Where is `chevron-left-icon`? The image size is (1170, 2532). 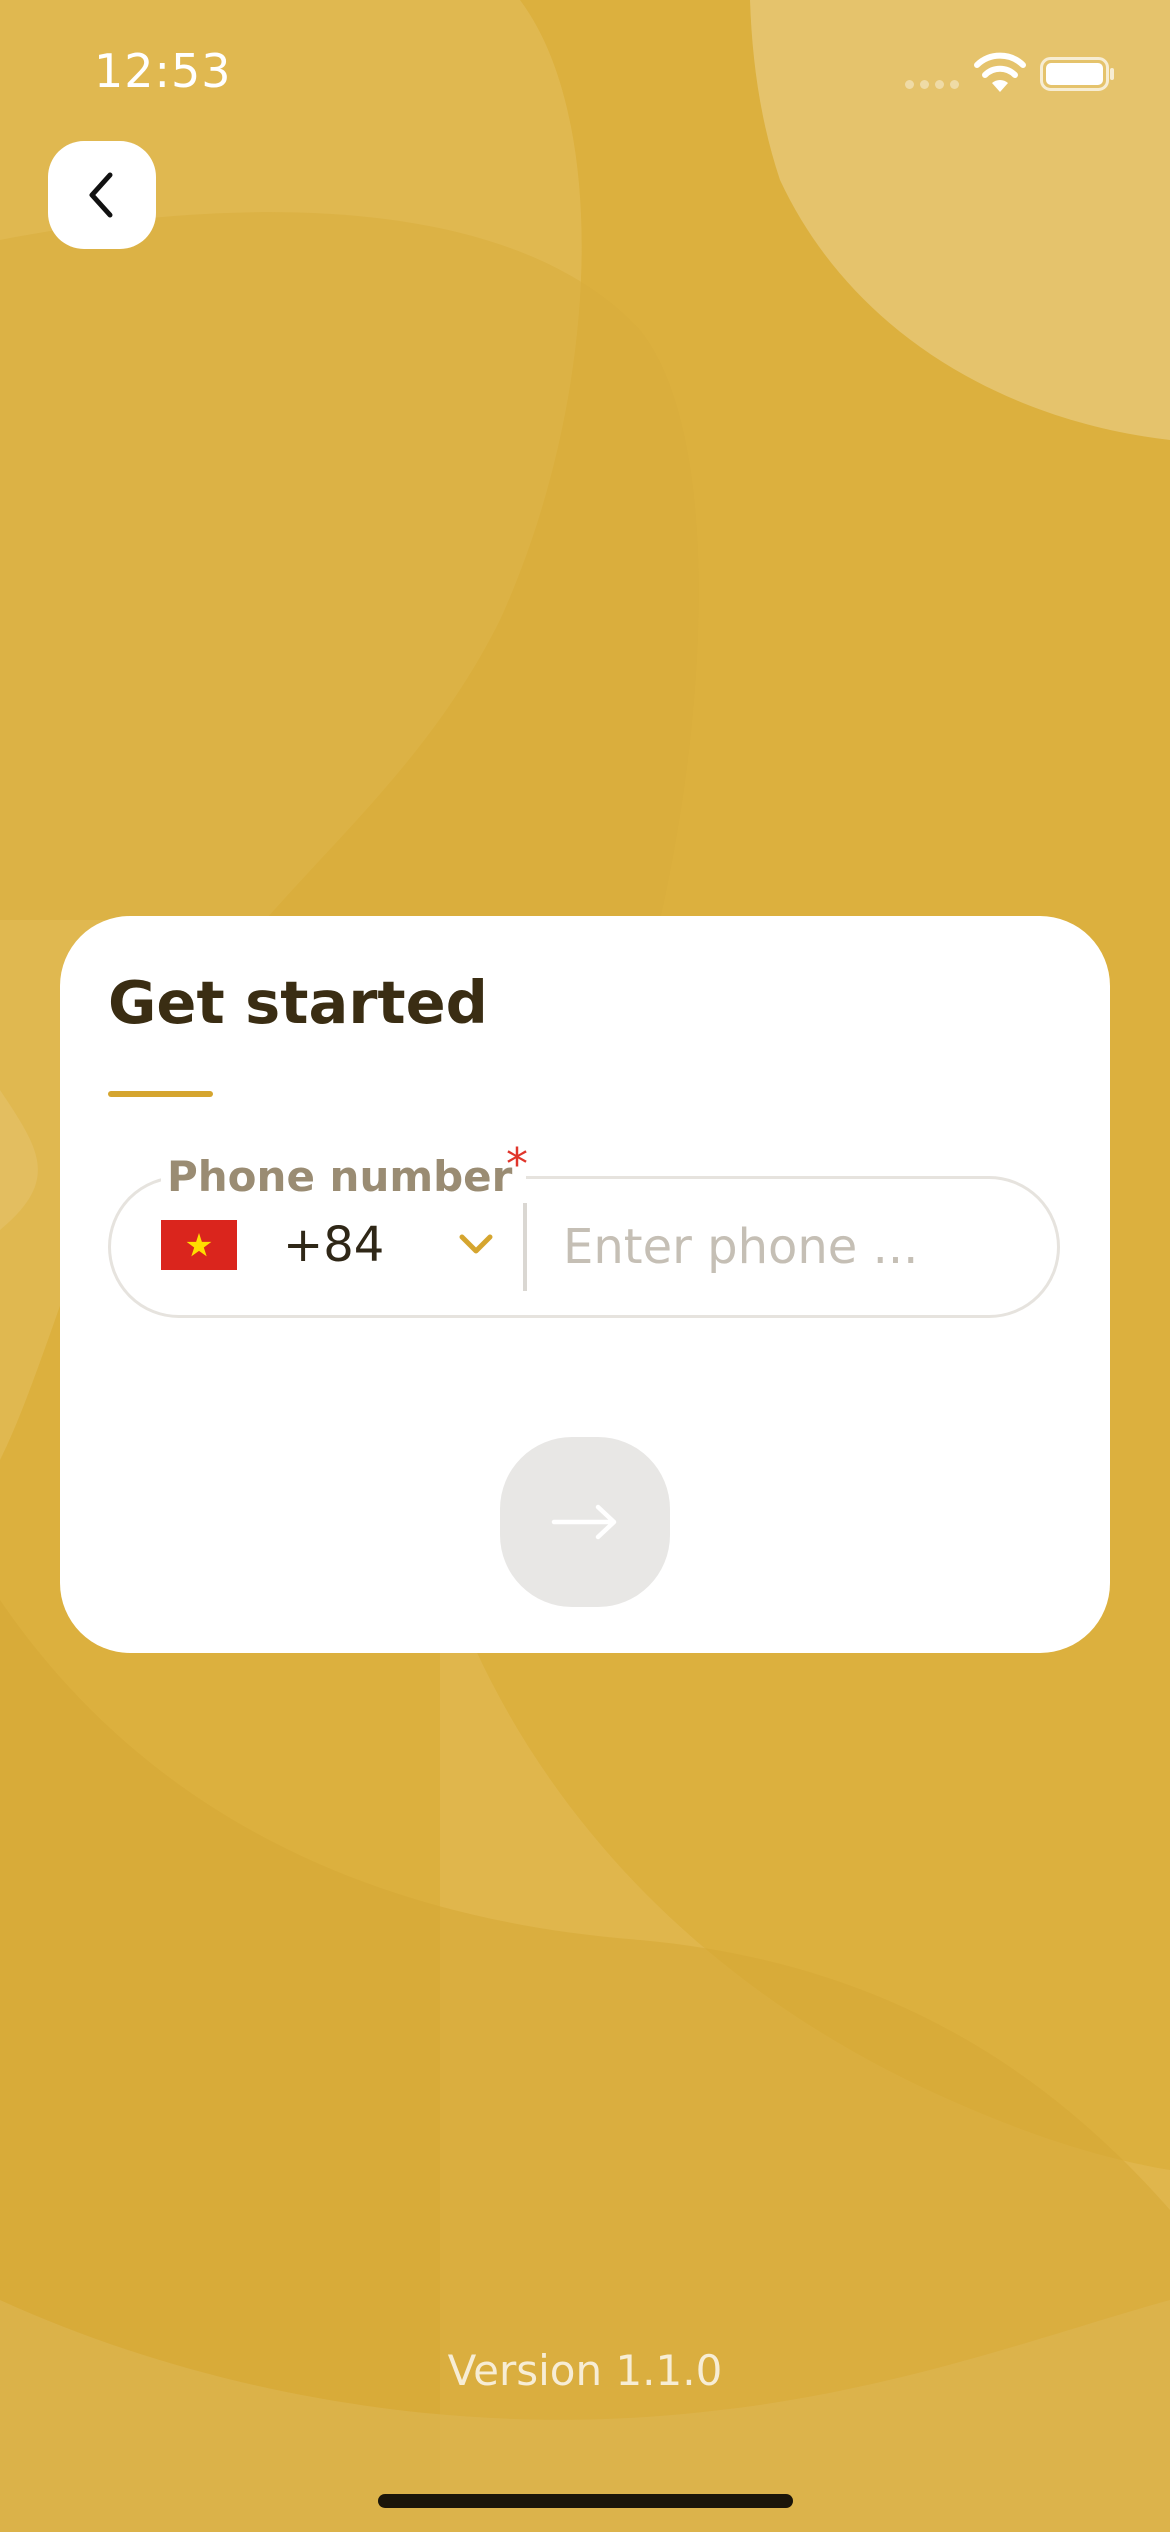
chevron-left-icon is located at coordinates (101, 195).